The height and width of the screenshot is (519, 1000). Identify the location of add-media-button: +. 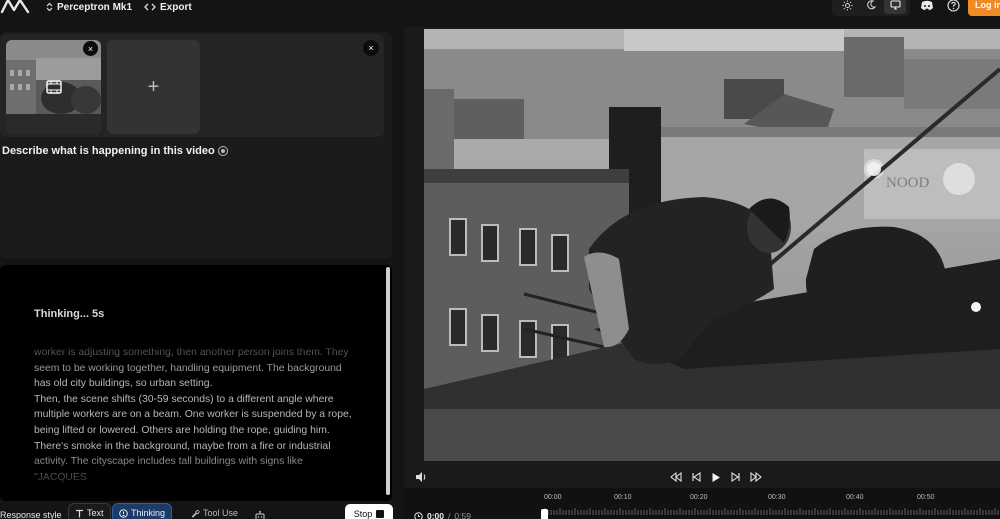
(153, 87).